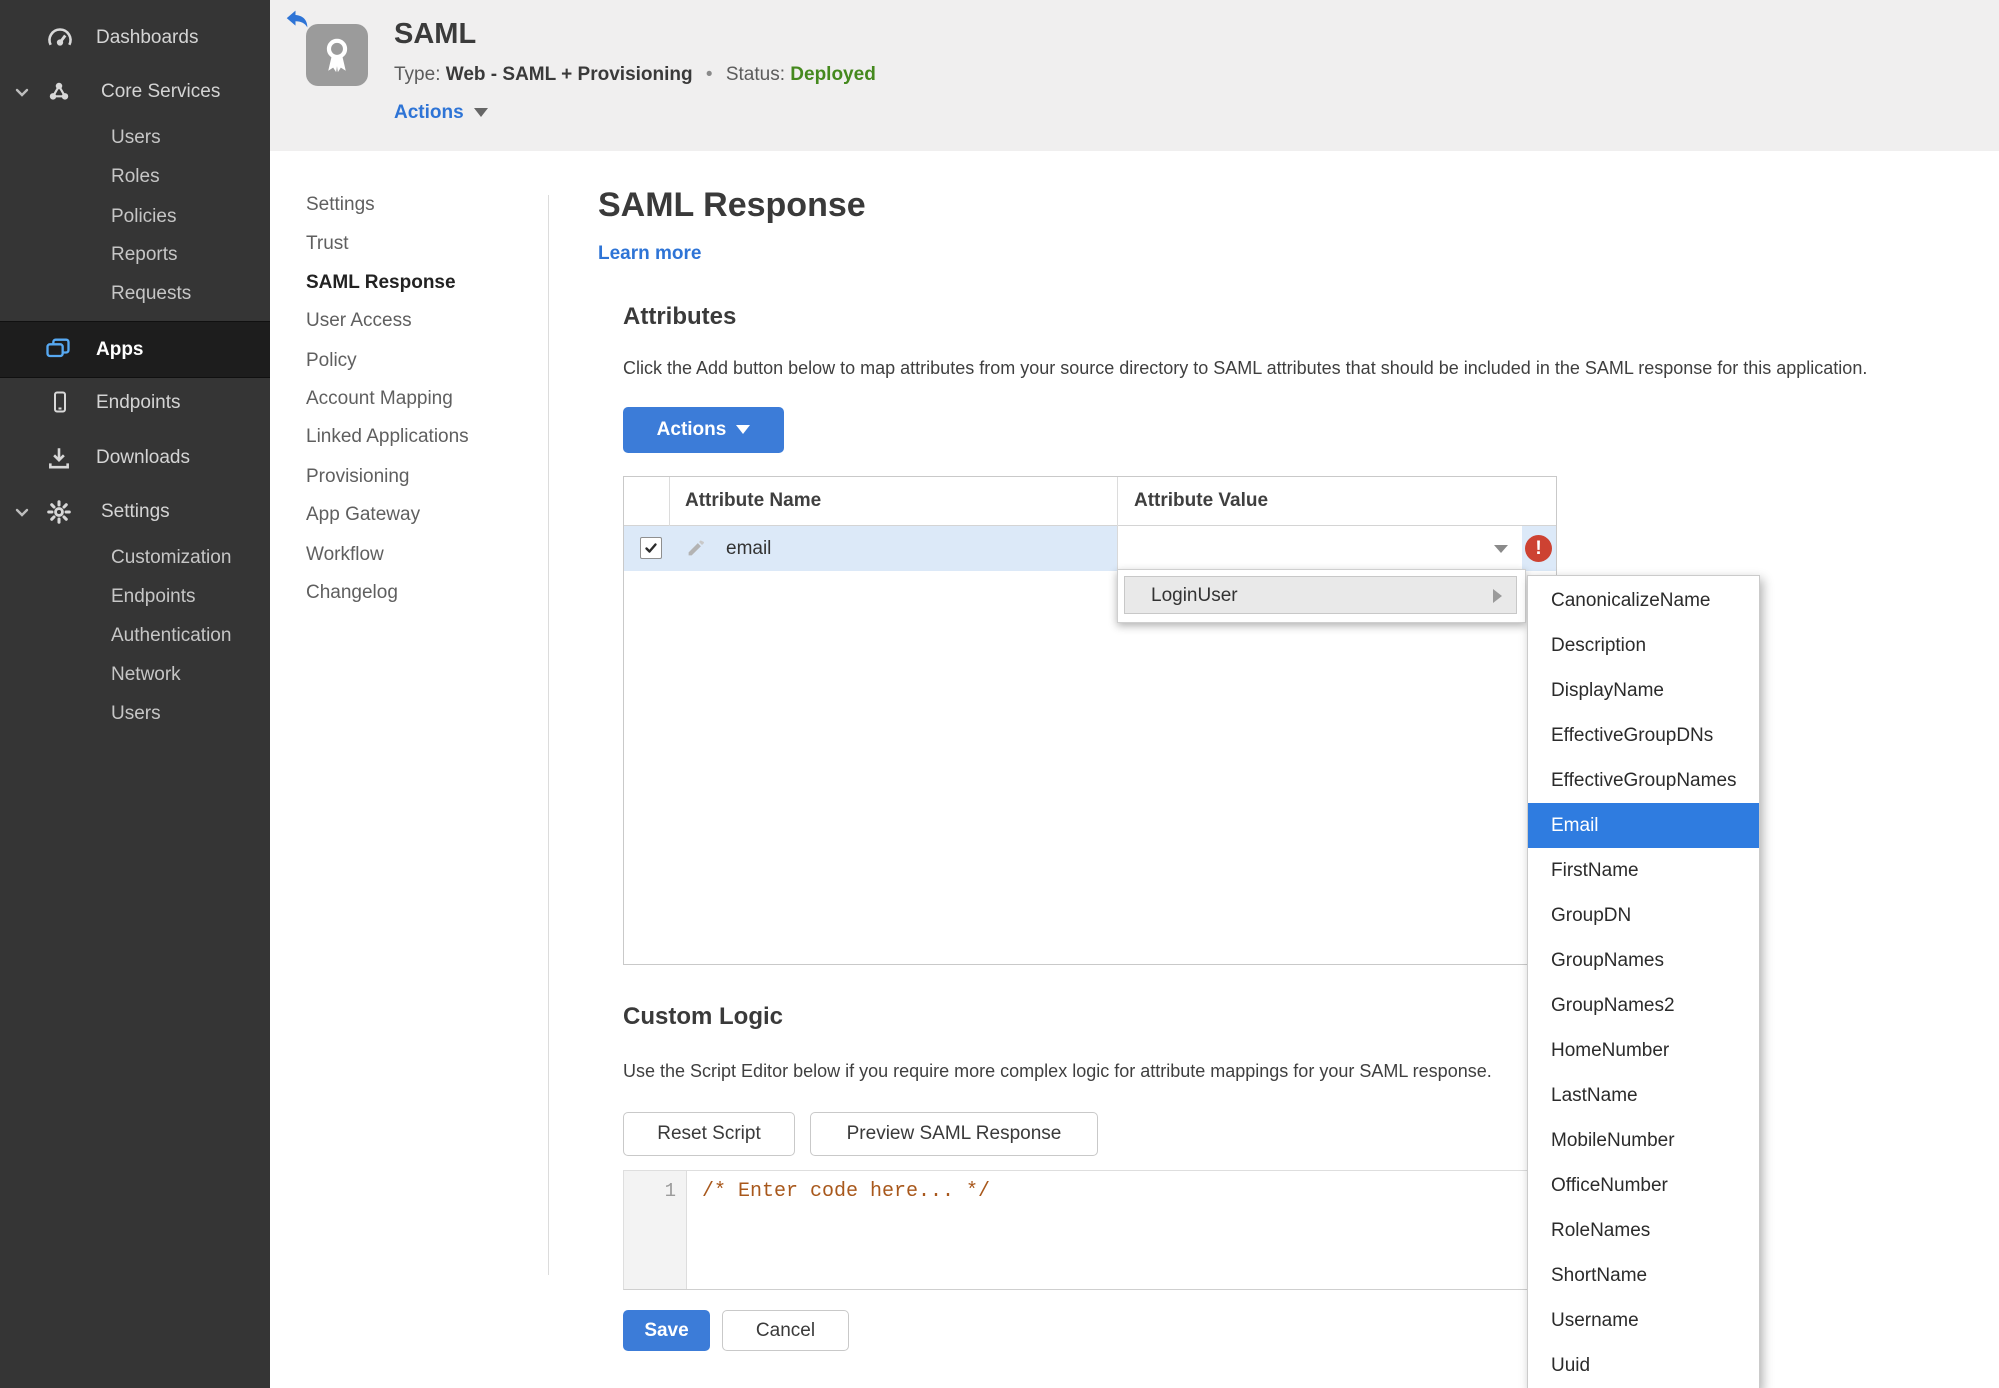 The image size is (1999, 1388). I want to click on sidebar-item-label: Endpoints, so click(153, 596).